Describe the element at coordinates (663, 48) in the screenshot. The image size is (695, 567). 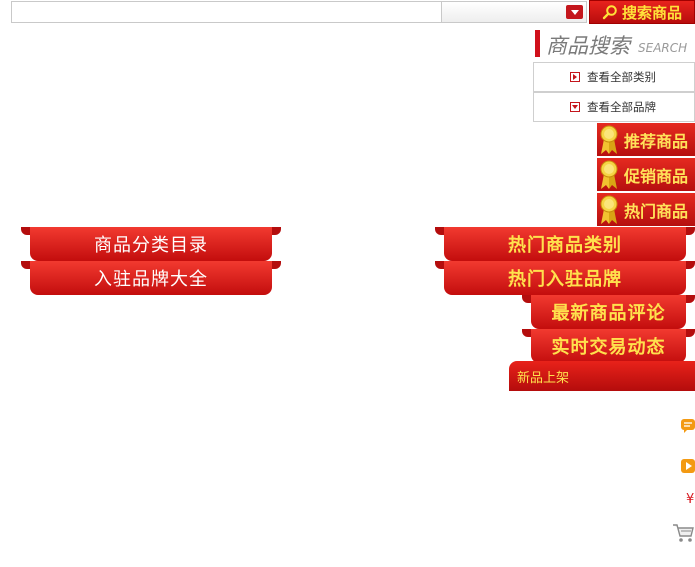
I see `product-search-subtitle: SEARCH` at that location.